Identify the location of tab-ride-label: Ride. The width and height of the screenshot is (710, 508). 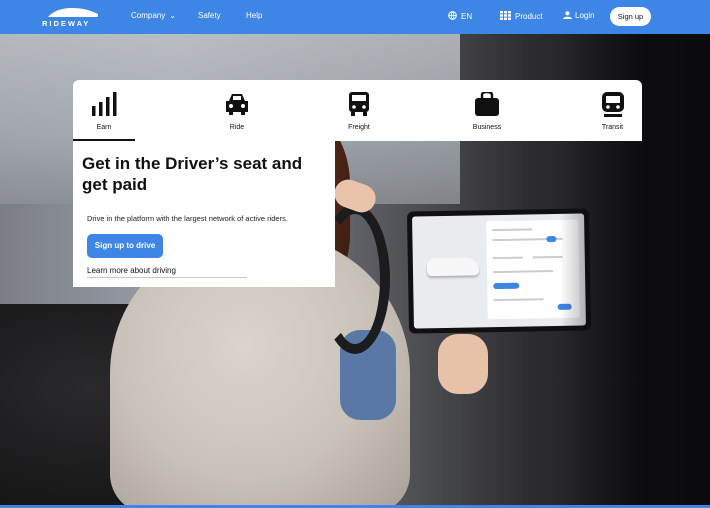
(237, 127).